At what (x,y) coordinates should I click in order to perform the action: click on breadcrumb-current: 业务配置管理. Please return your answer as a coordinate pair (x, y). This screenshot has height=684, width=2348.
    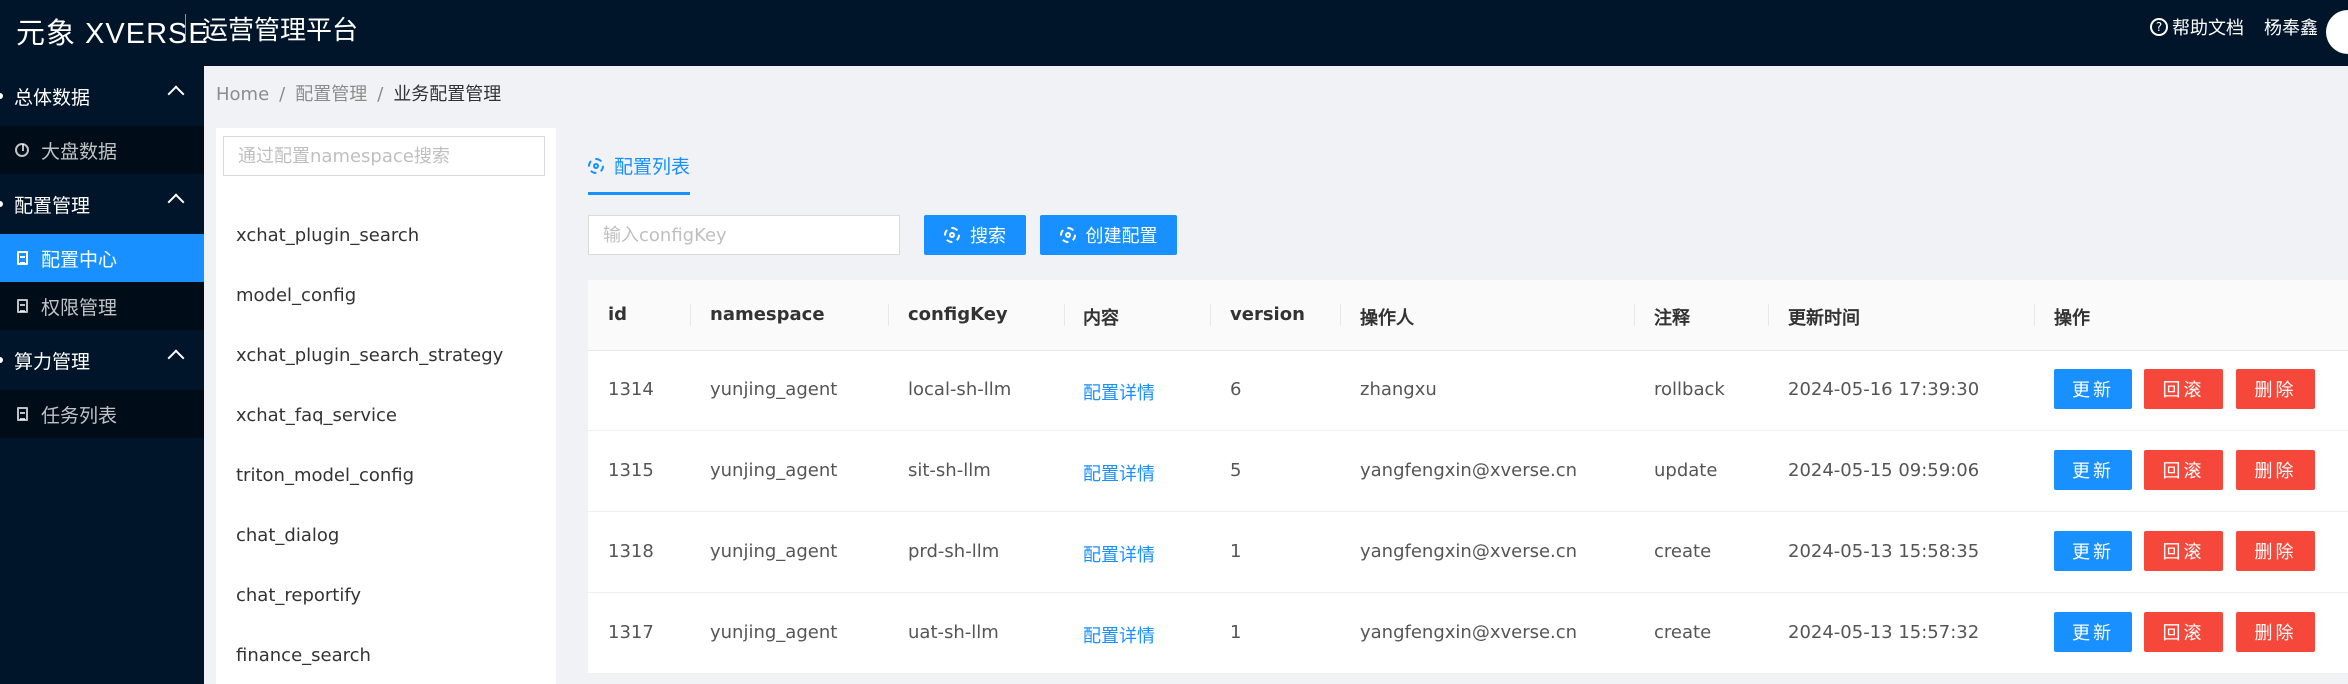
    Looking at the image, I should click on (447, 94).